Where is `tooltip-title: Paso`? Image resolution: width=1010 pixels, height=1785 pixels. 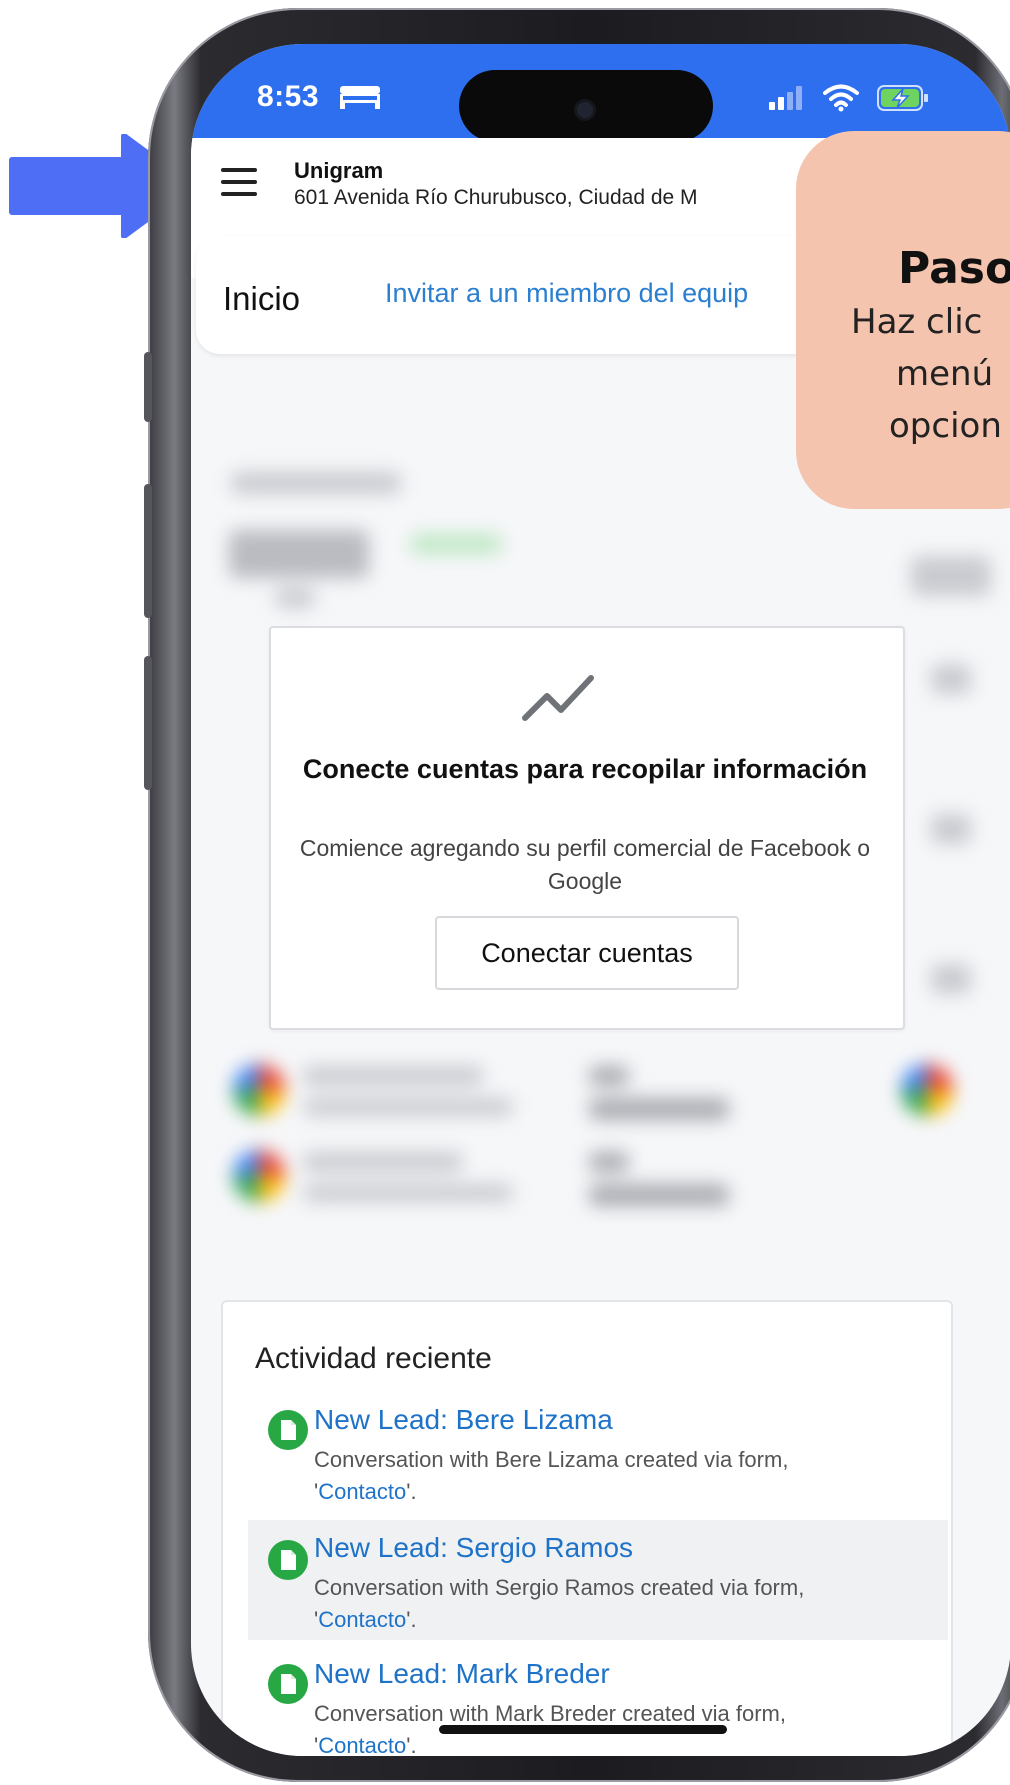 tooltip-title: Paso is located at coordinates (954, 268).